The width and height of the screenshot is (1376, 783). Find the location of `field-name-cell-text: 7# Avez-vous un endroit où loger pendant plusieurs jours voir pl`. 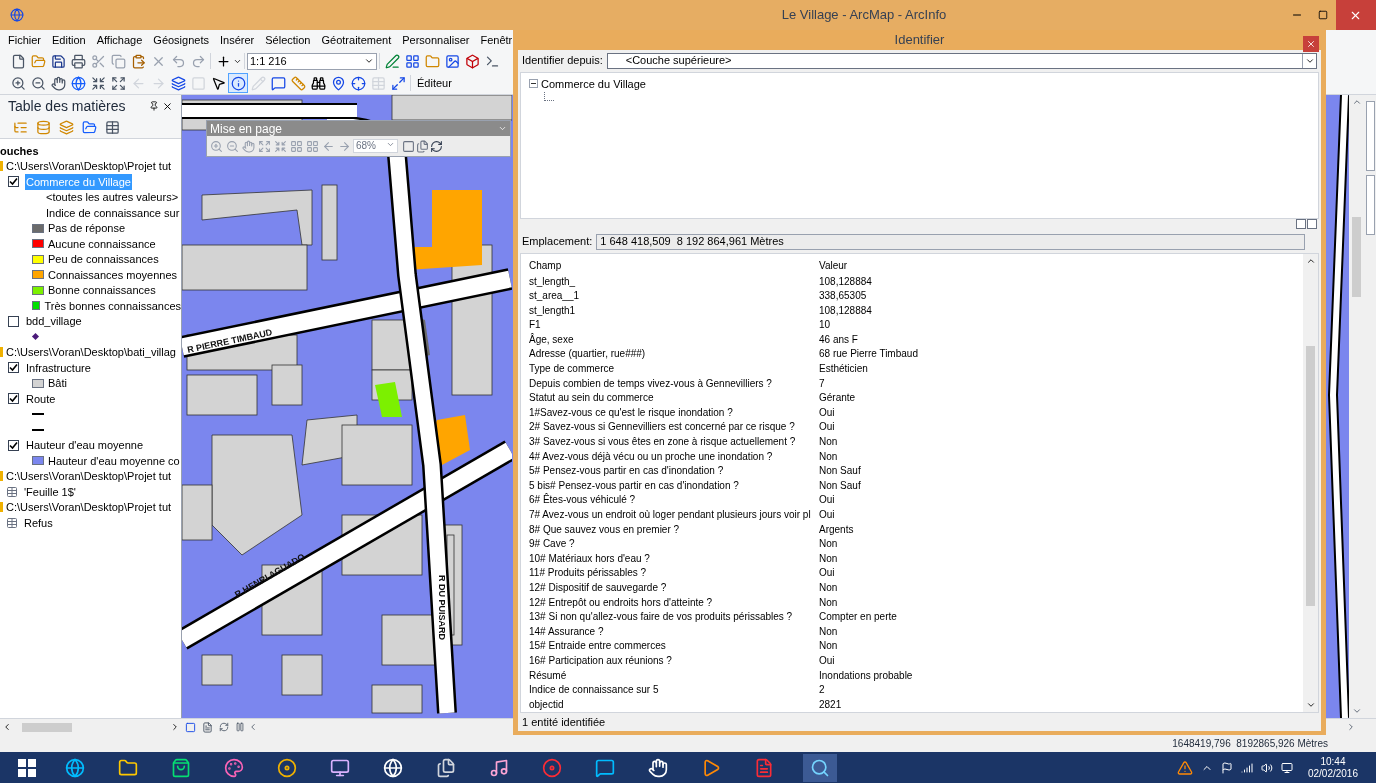

field-name-cell-text: 7# Avez-vous un endroit où loger pendant plusieurs jours voir pl is located at coordinates (670, 515).